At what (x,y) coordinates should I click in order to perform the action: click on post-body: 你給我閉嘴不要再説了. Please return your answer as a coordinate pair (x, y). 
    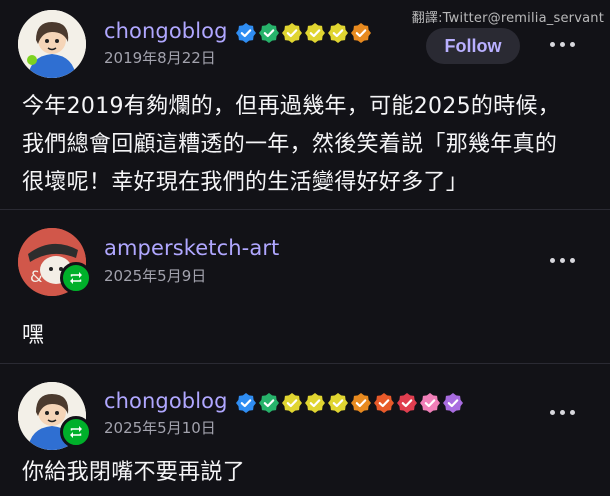
    Looking at the image, I should click on (133, 473).